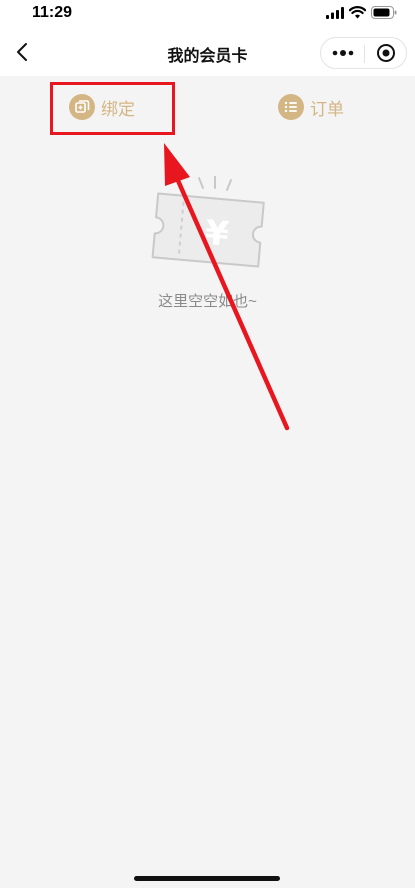 Image resolution: width=415 pixels, height=888 pixels. I want to click on miniprogram-capsule, so click(363, 53).